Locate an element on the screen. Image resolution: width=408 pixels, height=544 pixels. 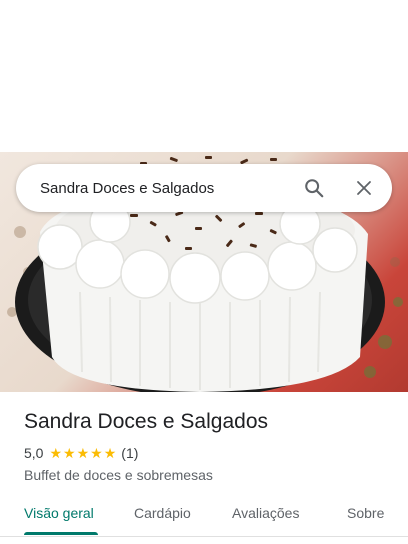
rating-row: 5,0 ★ ★ ★ ★ ★ (1) is located at coordinates (209, 453).